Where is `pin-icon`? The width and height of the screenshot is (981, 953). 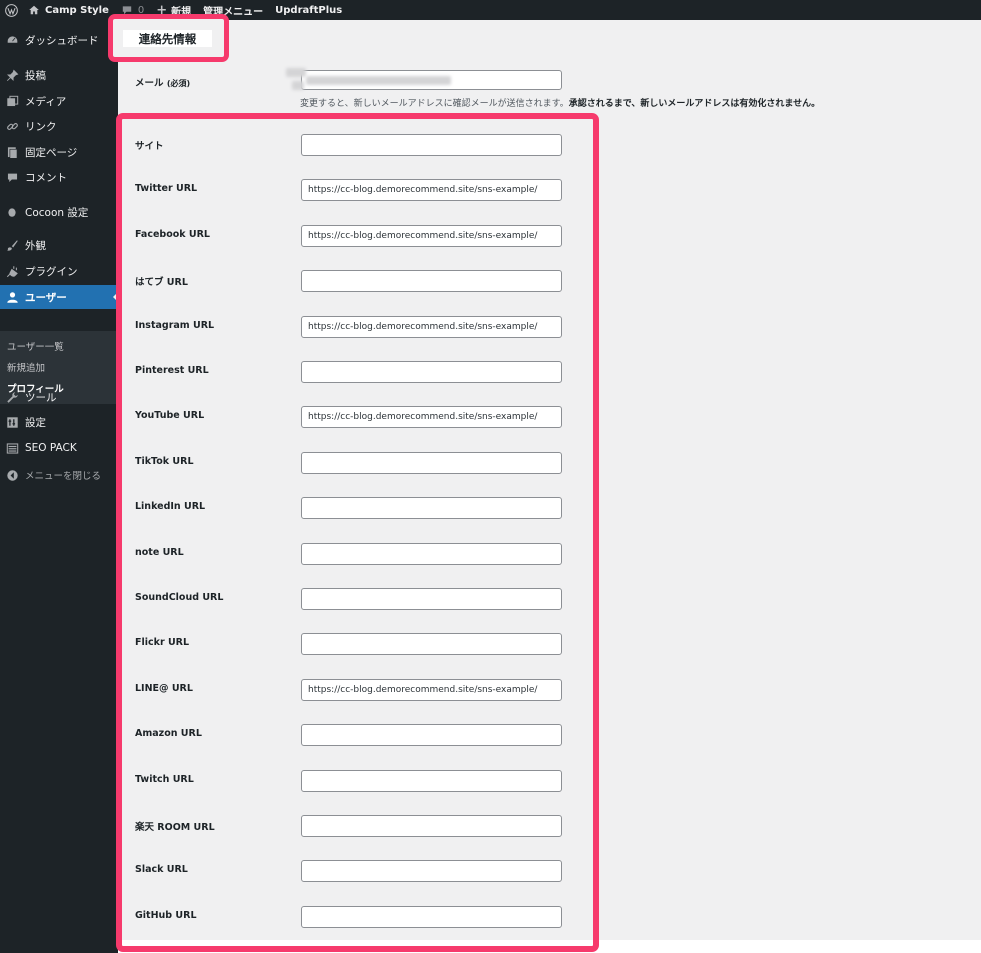
pin-icon is located at coordinates (12, 75).